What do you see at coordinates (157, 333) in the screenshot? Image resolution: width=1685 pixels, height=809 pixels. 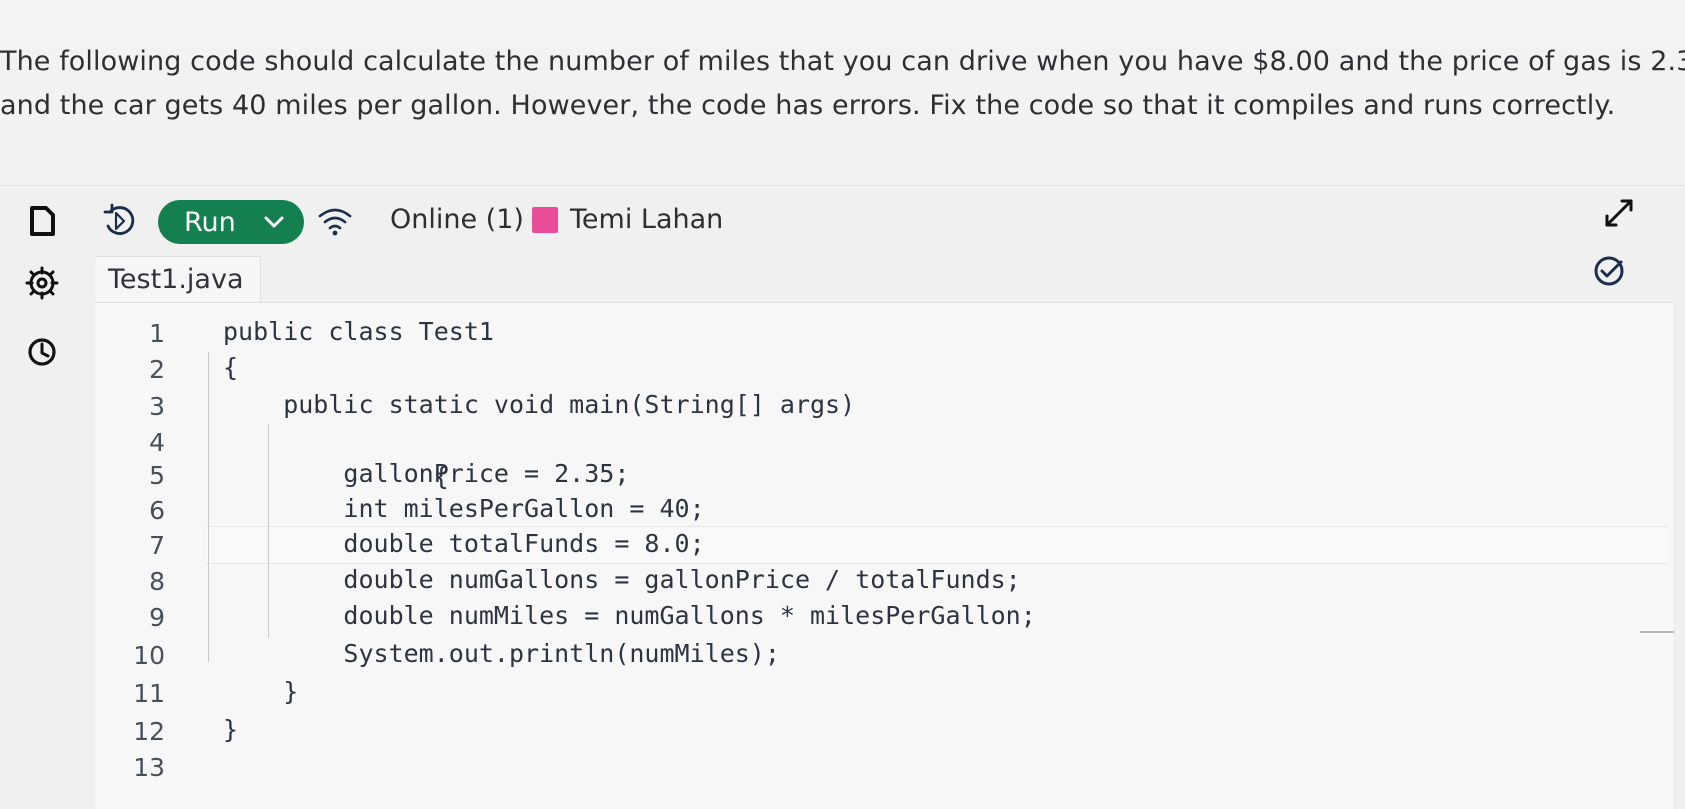 I see `line-number: 1` at bounding box center [157, 333].